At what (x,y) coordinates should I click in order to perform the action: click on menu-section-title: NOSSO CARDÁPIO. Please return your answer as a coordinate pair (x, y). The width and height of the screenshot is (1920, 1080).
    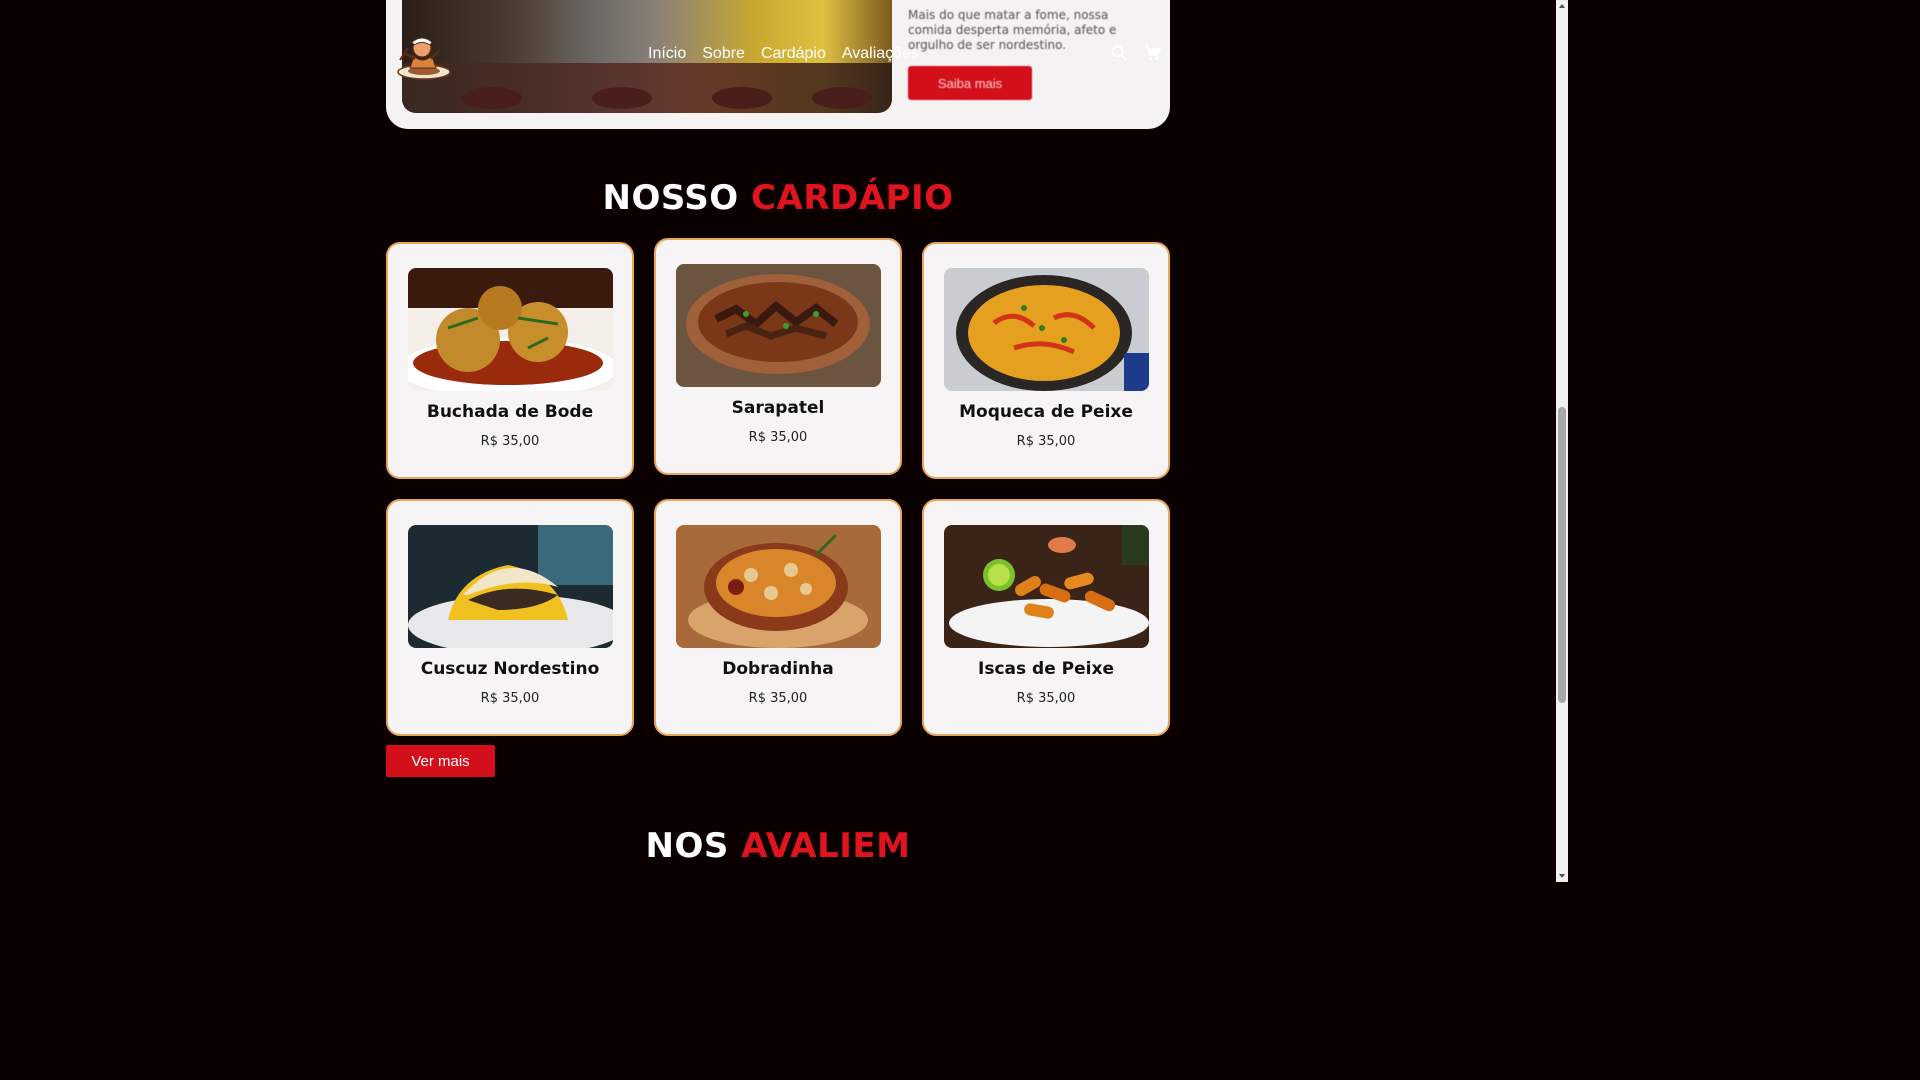
    Looking at the image, I should click on (778, 198).